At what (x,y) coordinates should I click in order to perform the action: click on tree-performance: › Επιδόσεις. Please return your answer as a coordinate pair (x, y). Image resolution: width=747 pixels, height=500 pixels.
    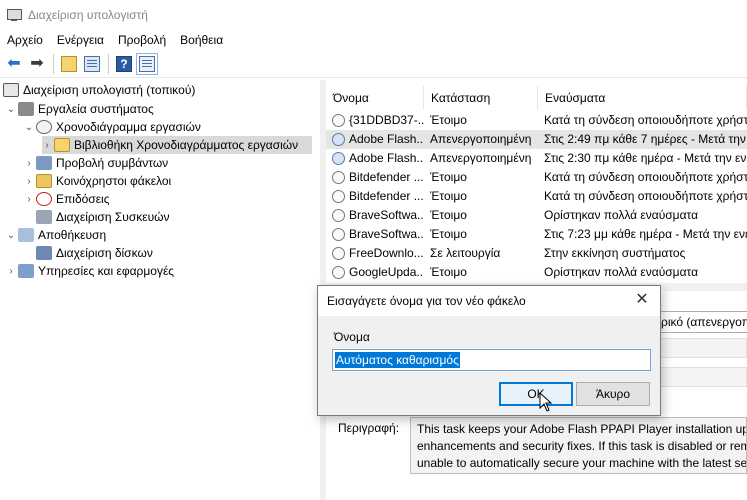
    Looking at the image, I should click on (67, 199).